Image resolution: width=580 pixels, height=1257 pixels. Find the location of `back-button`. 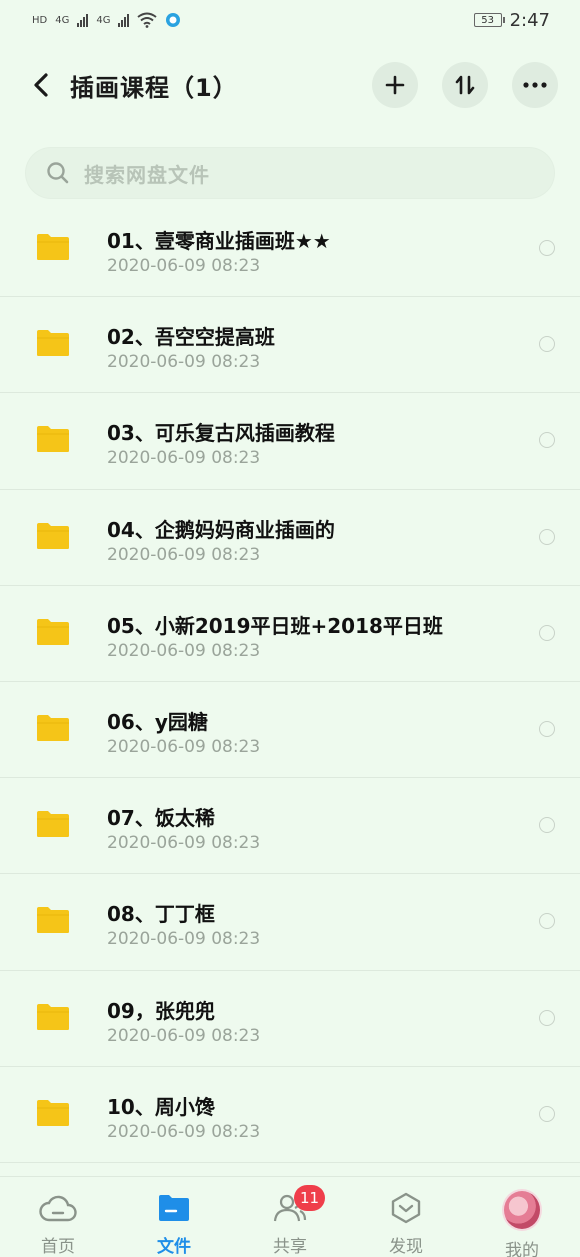

back-button is located at coordinates (41, 85).